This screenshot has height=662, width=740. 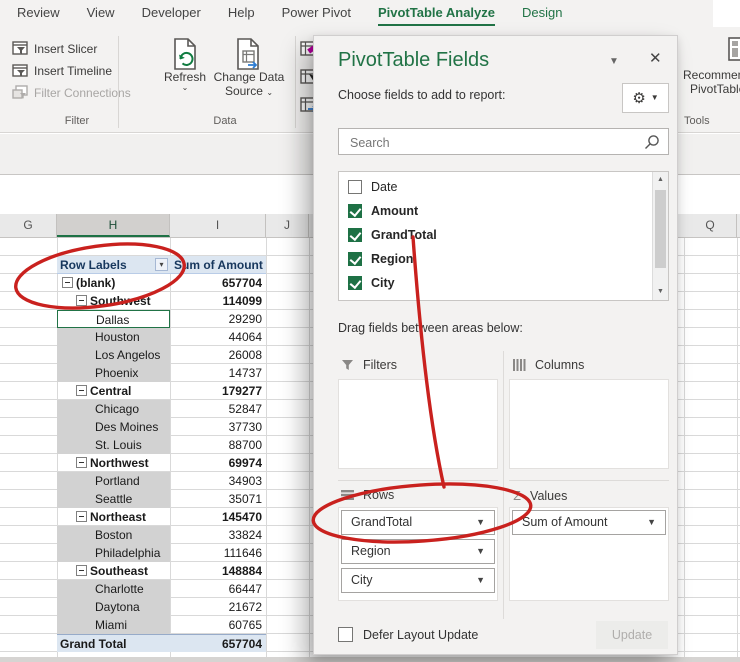 What do you see at coordinates (38, 15) in the screenshot?
I see `tab-review: Review` at bounding box center [38, 15].